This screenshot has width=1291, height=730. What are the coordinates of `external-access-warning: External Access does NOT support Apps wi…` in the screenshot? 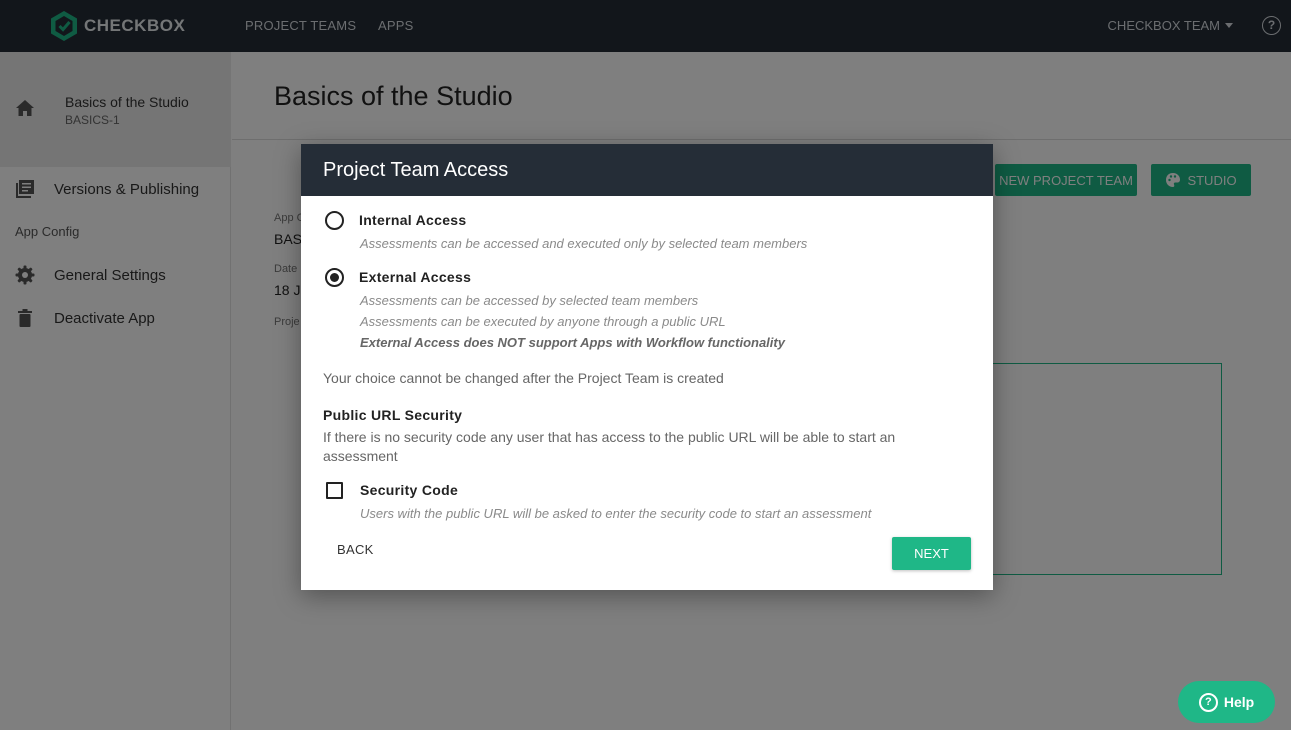 It's located at (572, 342).